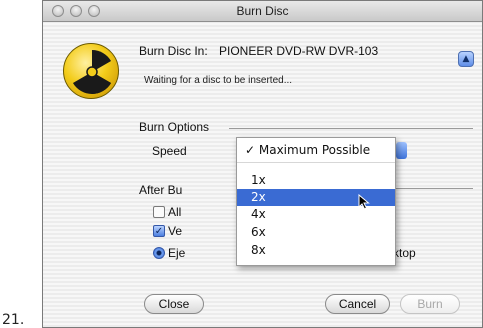 Image resolution: width=483 pixels, height=328 pixels. I want to click on cancel-button: Cancel, so click(357, 304).